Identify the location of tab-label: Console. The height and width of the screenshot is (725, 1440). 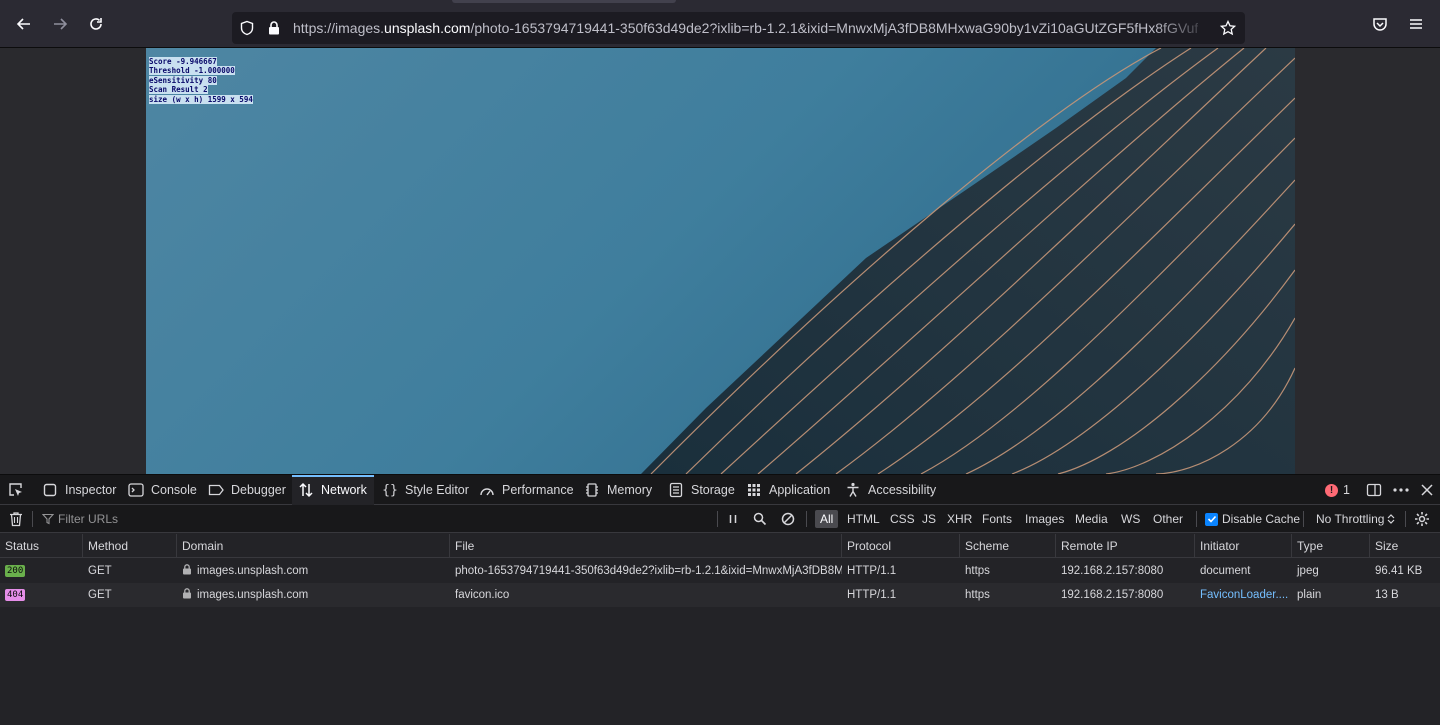
(174, 490).